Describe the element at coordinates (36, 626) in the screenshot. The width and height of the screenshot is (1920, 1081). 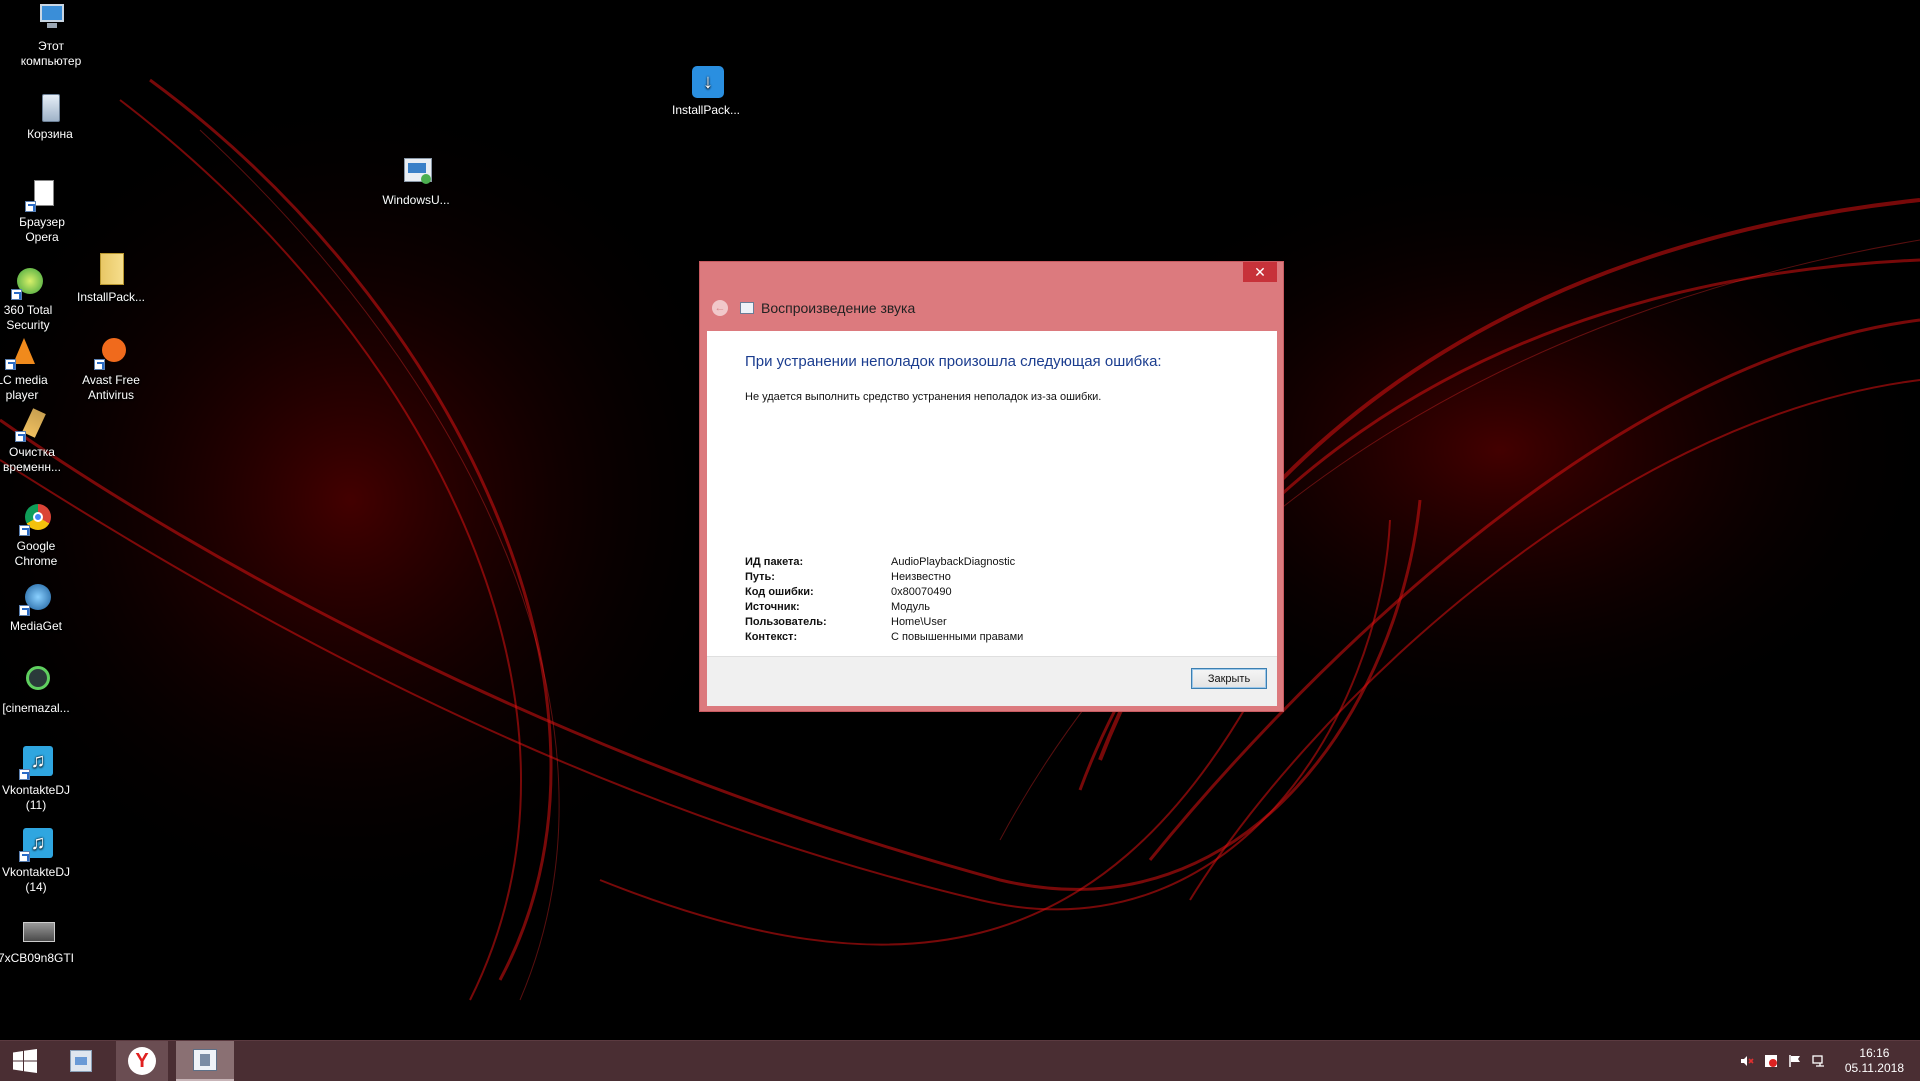
I see `desktop-icon-label: MediaGet` at that location.